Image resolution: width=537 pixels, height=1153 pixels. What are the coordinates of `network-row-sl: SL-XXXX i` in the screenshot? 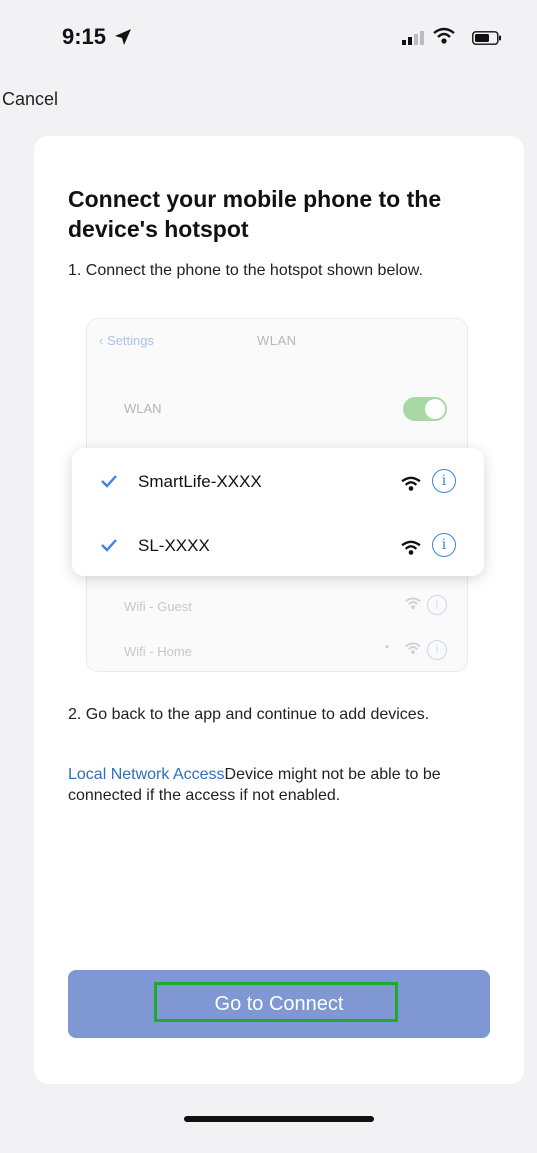 It's located at (278, 550).